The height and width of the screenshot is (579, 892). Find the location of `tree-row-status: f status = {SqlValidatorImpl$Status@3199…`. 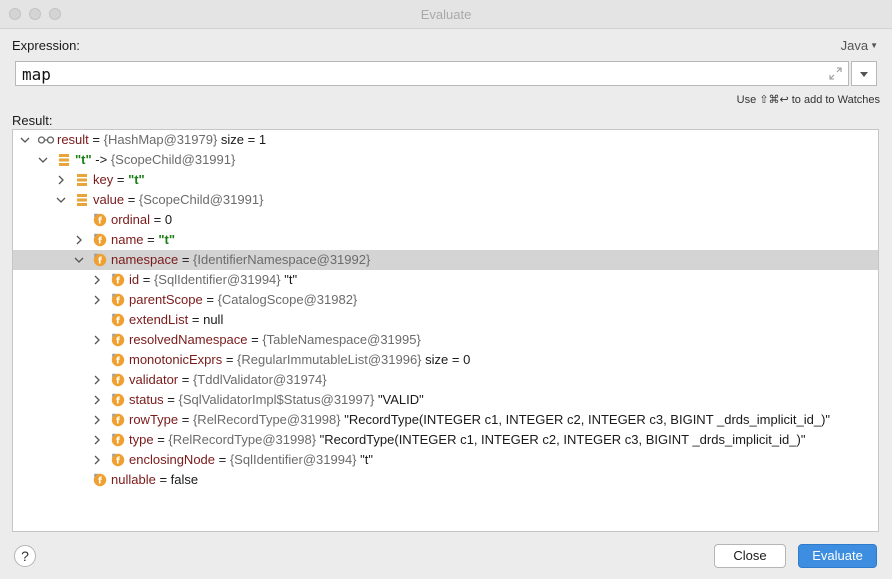

tree-row-status: f status = {SqlValidatorImpl$Status@3199… is located at coordinates (445, 400).